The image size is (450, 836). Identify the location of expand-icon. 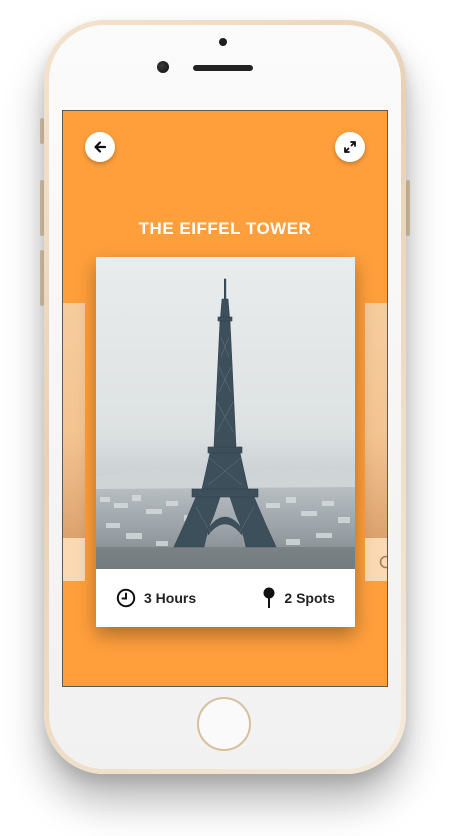
(350, 147).